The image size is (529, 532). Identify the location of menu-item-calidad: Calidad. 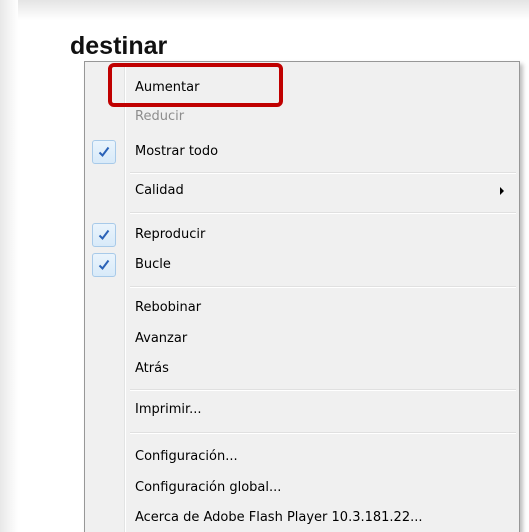
(302, 191).